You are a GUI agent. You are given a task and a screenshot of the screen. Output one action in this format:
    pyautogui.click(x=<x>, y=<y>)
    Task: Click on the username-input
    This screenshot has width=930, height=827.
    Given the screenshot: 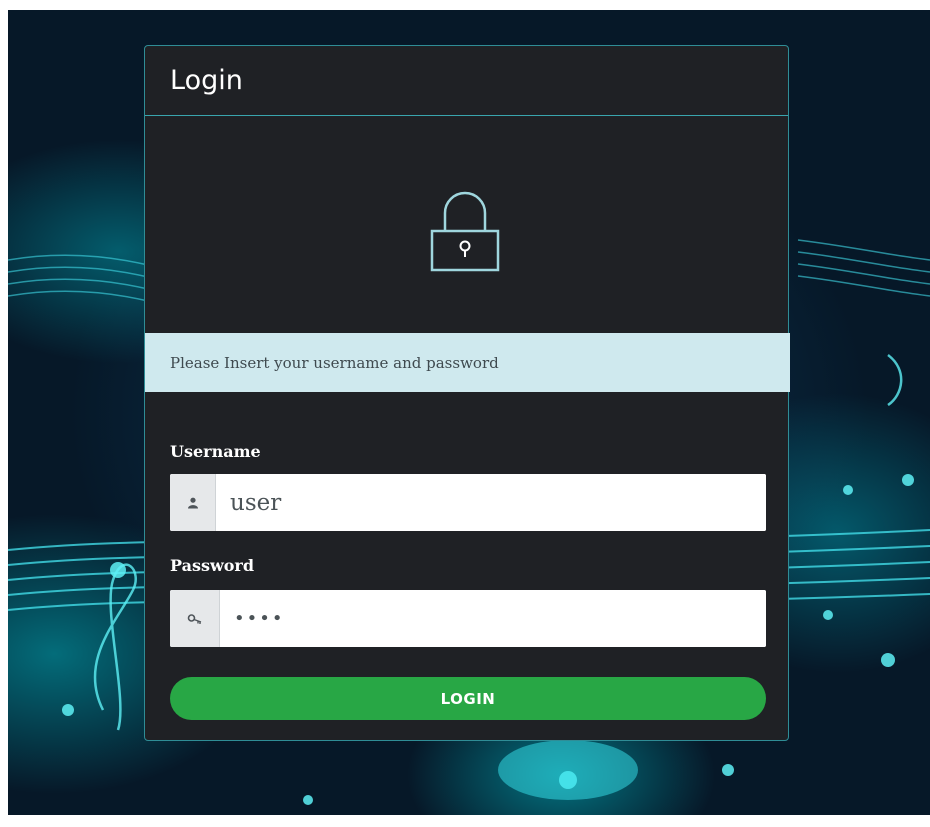 What is the action you would take?
    pyautogui.click(x=491, y=502)
    